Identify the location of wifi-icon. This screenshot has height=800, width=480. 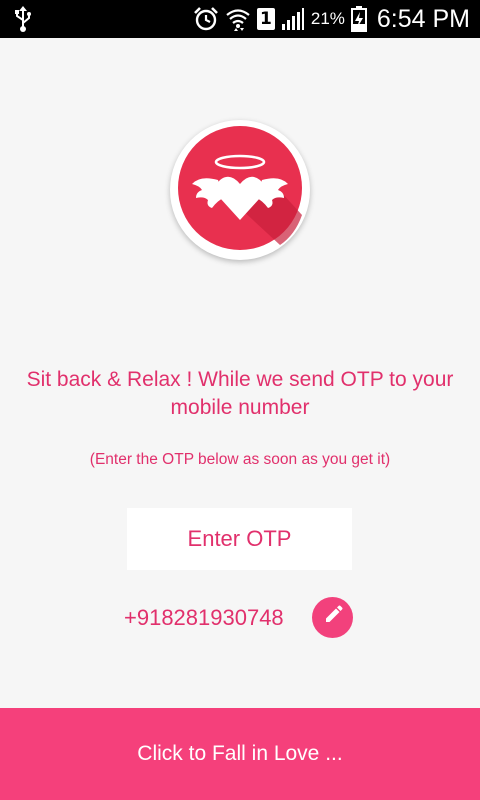
(238, 19).